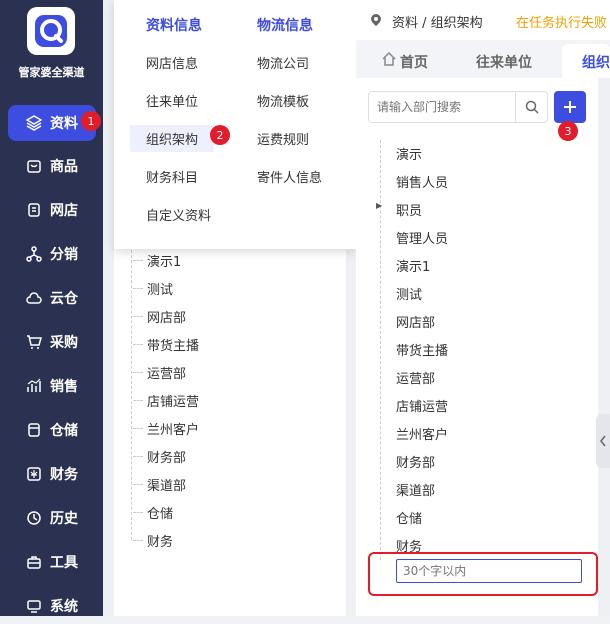 The image size is (610, 624). What do you see at coordinates (437, 23) in the screenshot?
I see `breadcrumb: 资料 / 组织架构` at bounding box center [437, 23].